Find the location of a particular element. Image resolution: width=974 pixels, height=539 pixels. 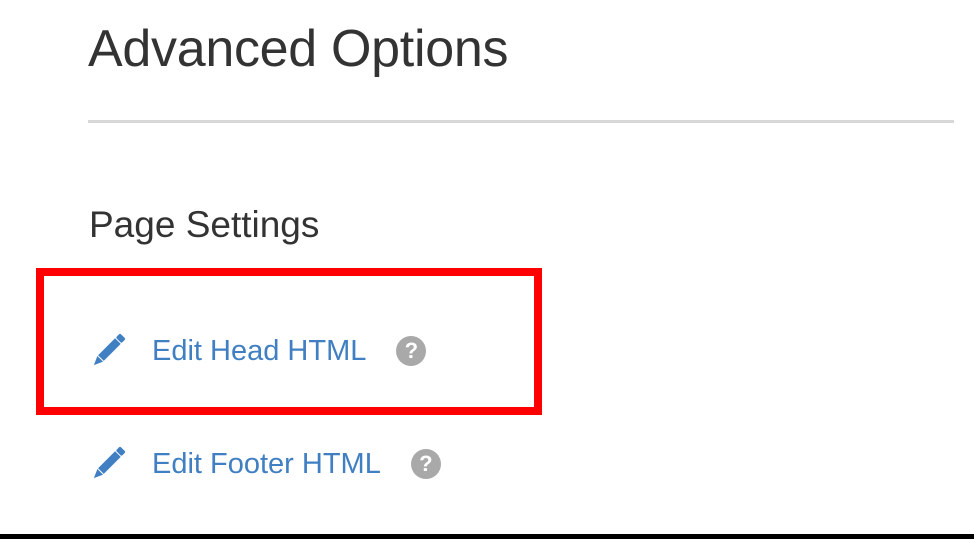

divider is located at coordinates (521, 121).